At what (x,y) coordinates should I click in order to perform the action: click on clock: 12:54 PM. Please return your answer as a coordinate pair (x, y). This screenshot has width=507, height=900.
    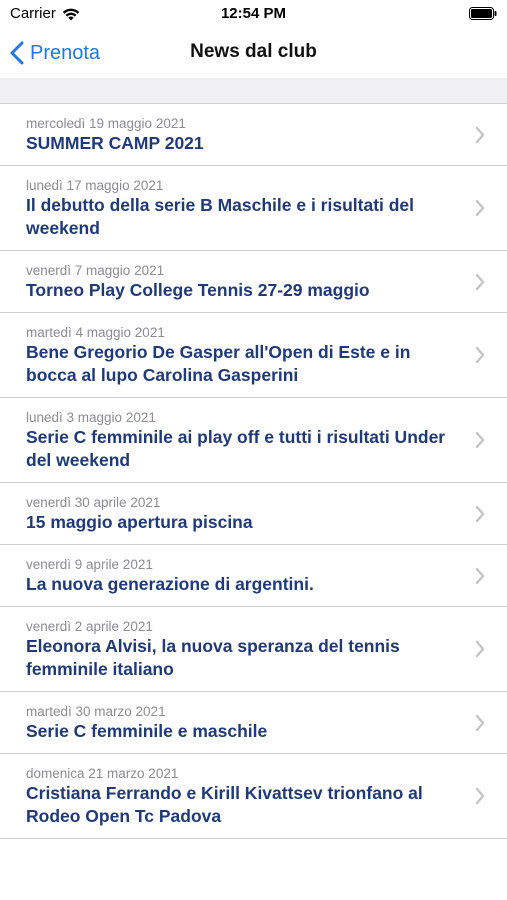
    Looking at the image, I should click on (253, 13).